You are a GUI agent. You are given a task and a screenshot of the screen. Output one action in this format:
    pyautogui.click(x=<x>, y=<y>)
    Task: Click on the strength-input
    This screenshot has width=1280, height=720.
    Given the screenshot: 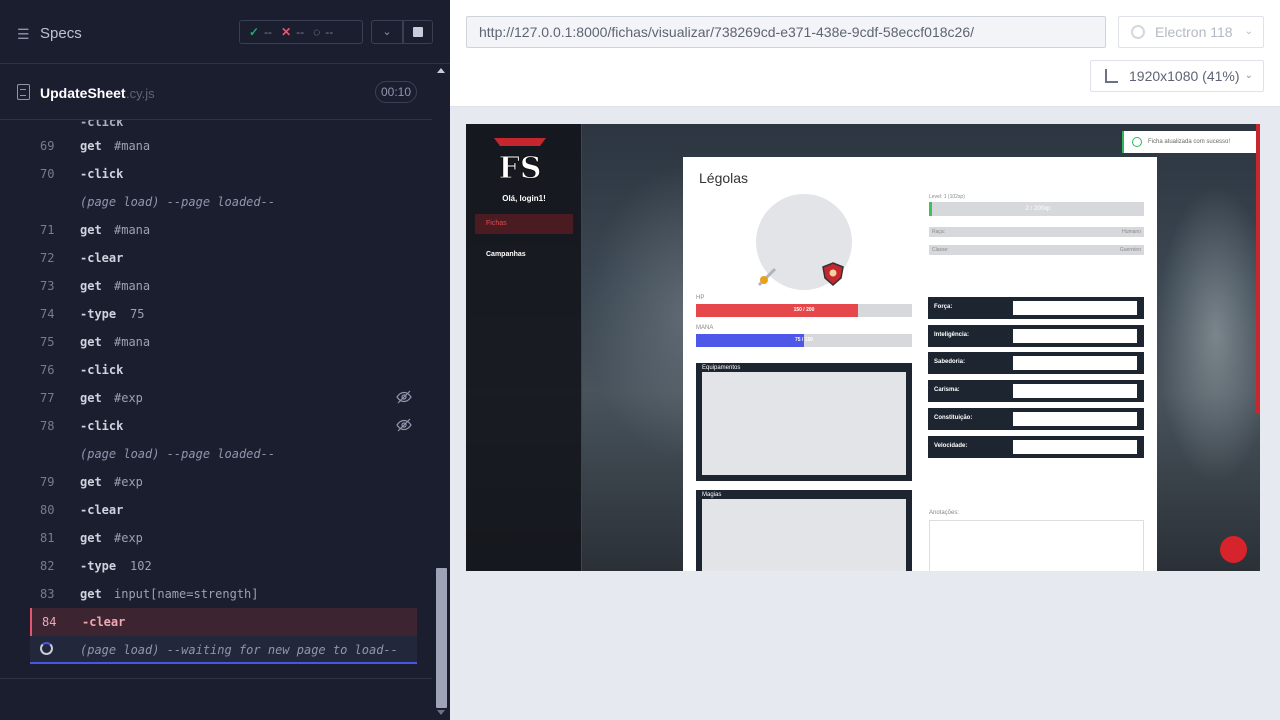 What is the action you would take?
    pyautogui.click(x=1075, y=308)
    